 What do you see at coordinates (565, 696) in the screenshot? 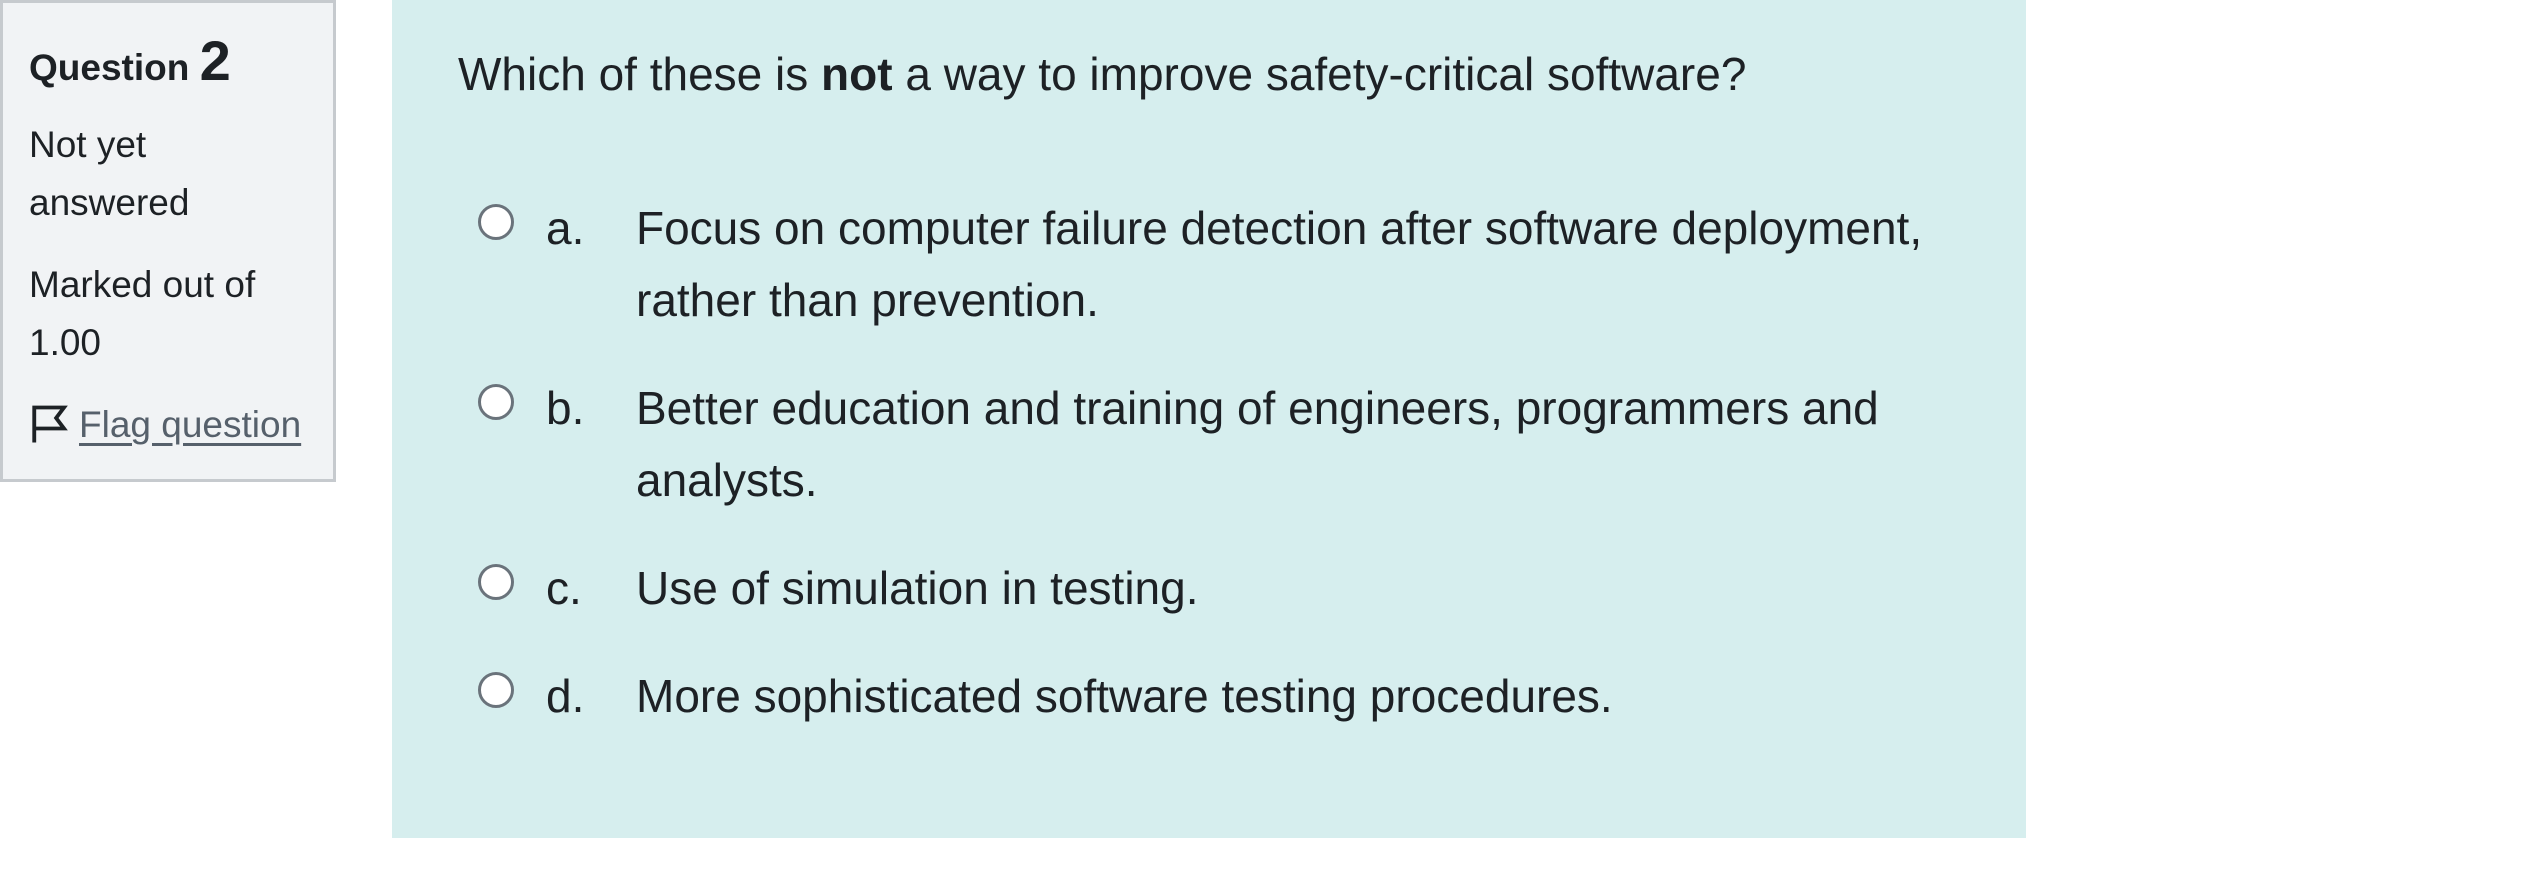
I see `answer-letter-d: d.` at bounding box center [565, 696].